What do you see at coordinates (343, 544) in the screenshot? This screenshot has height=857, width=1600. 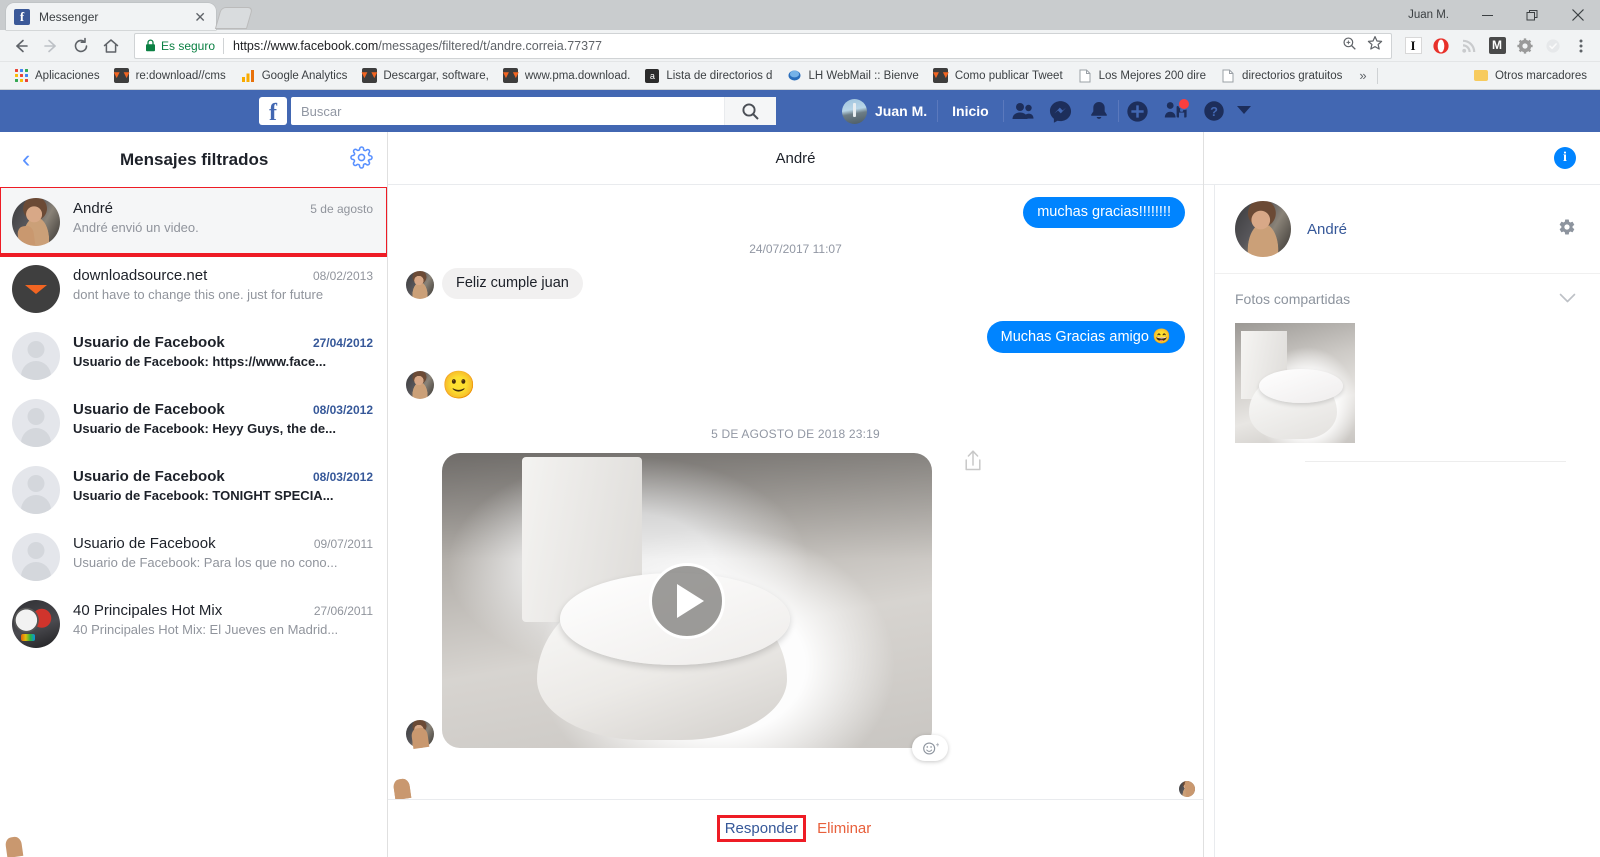 I see `conversation-date: 09/07/2011` at bounding box center [343, 544].